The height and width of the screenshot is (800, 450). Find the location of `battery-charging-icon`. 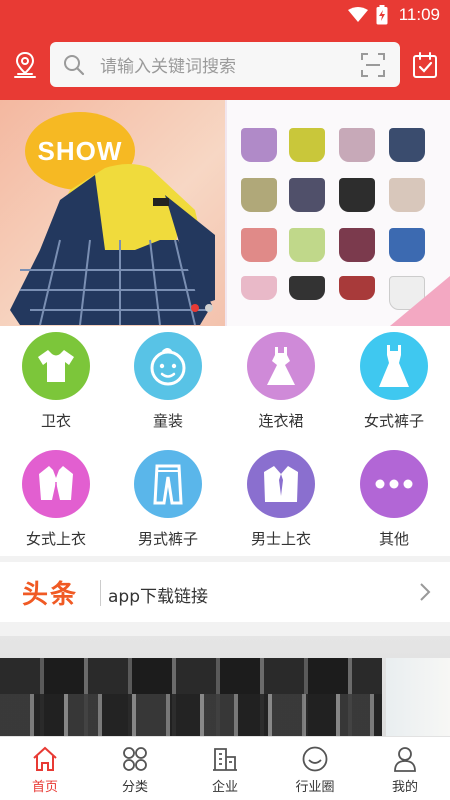

battery-charging-icon is located at coordinates (382, 15).